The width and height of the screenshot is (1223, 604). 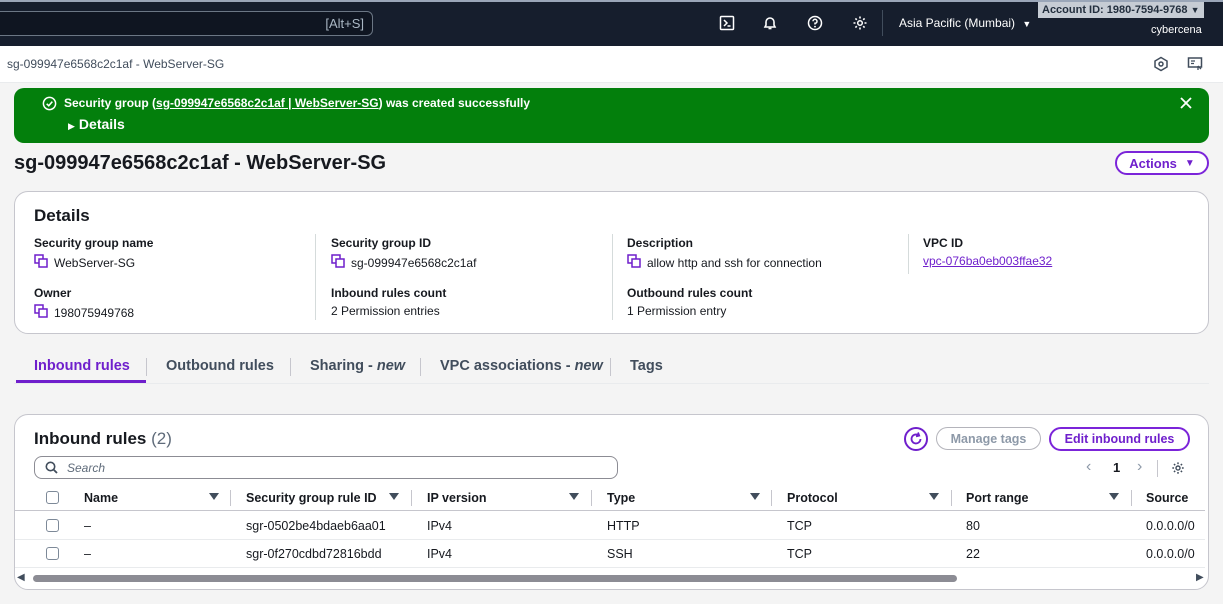 I want to click on field-label: Owner, so click(x=53, y=293).